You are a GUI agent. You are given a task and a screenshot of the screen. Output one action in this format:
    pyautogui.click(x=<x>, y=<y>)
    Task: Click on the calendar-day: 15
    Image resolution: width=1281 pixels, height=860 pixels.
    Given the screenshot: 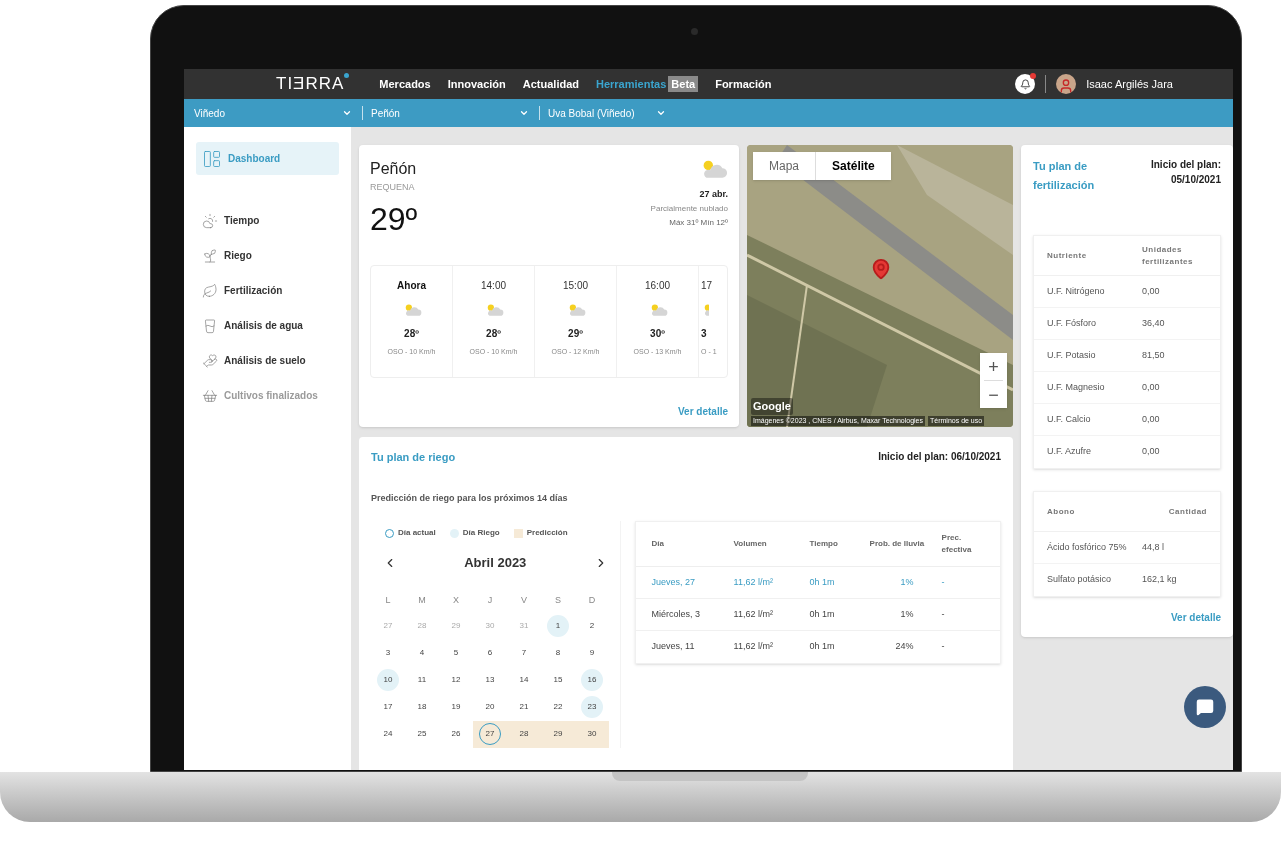 What is the action you would take?
    pyautogui.click(x=558, y=680)
    